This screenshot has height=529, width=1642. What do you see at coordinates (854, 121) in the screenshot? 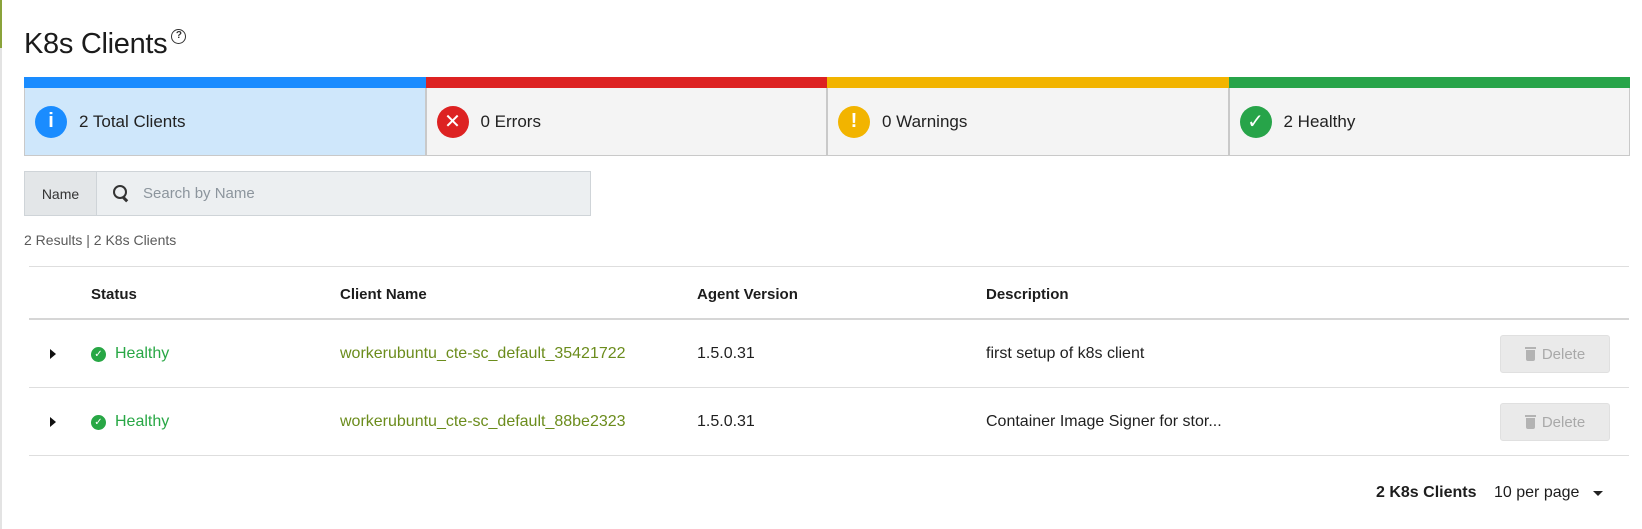
I see `warning-icon: !` at bounding box center [854, 121].